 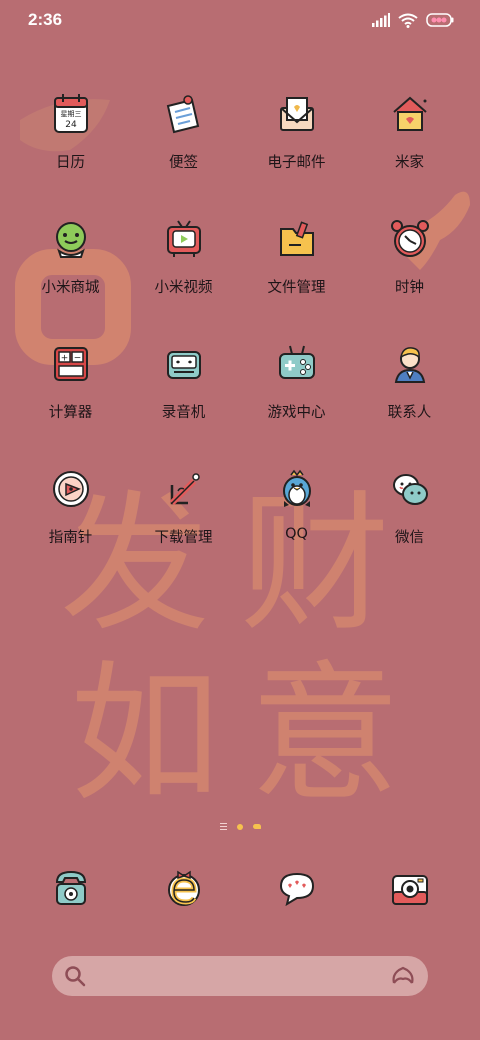 I want to click on status-bar: 2:36, so click(x=240, y=20).